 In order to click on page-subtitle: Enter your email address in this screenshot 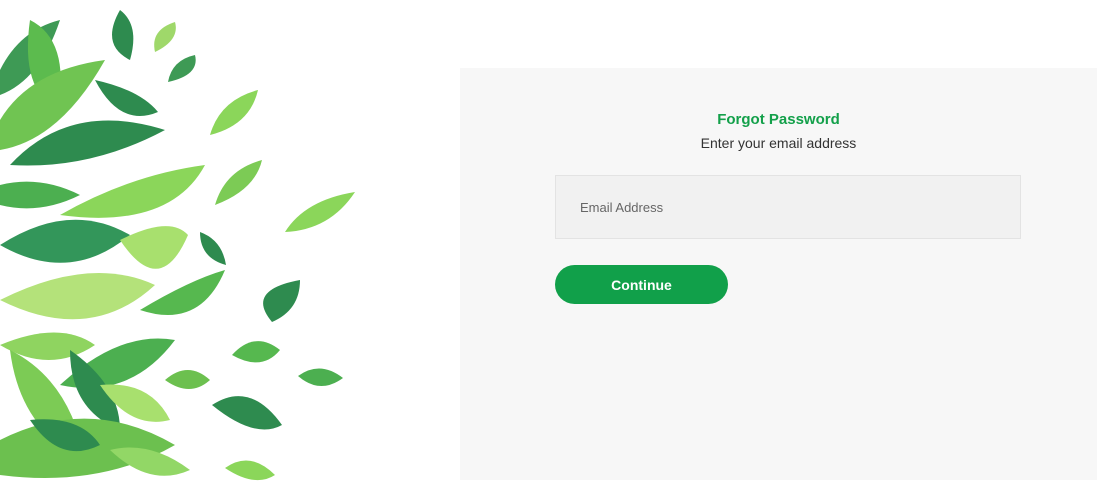, I will do `click(778, 143)`.